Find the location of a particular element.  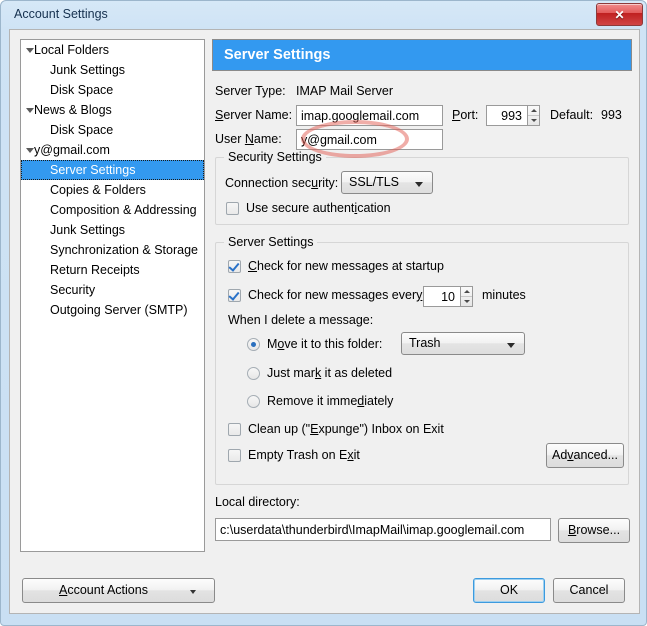

sidebar-item-news-blogs: News & Blogs is located at coordinates (112, 110).